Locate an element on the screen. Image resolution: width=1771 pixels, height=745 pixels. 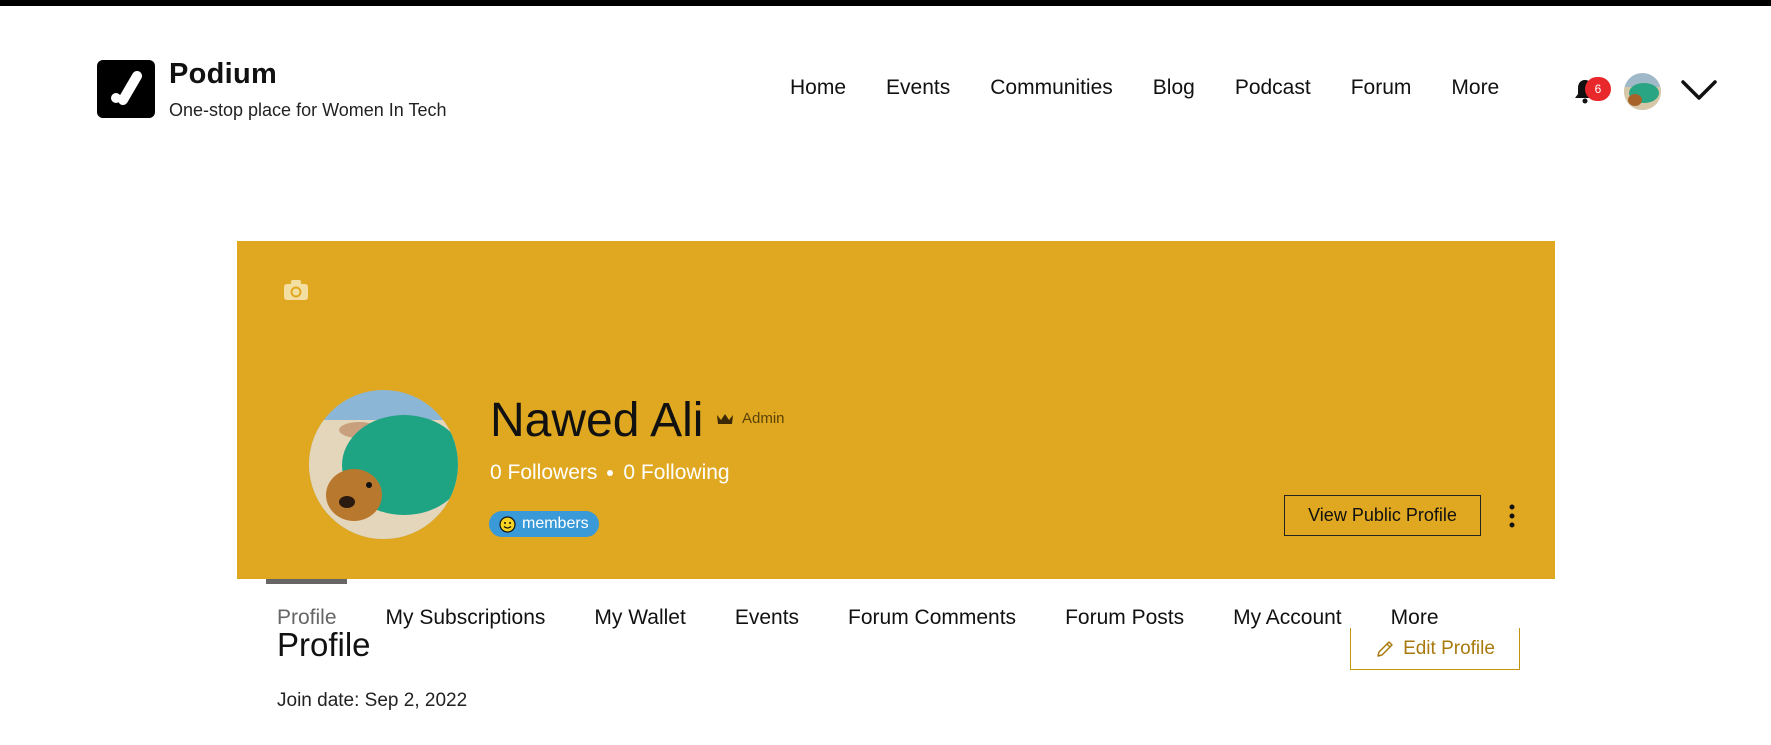
crown-icon is located at coordinates (725, 419).